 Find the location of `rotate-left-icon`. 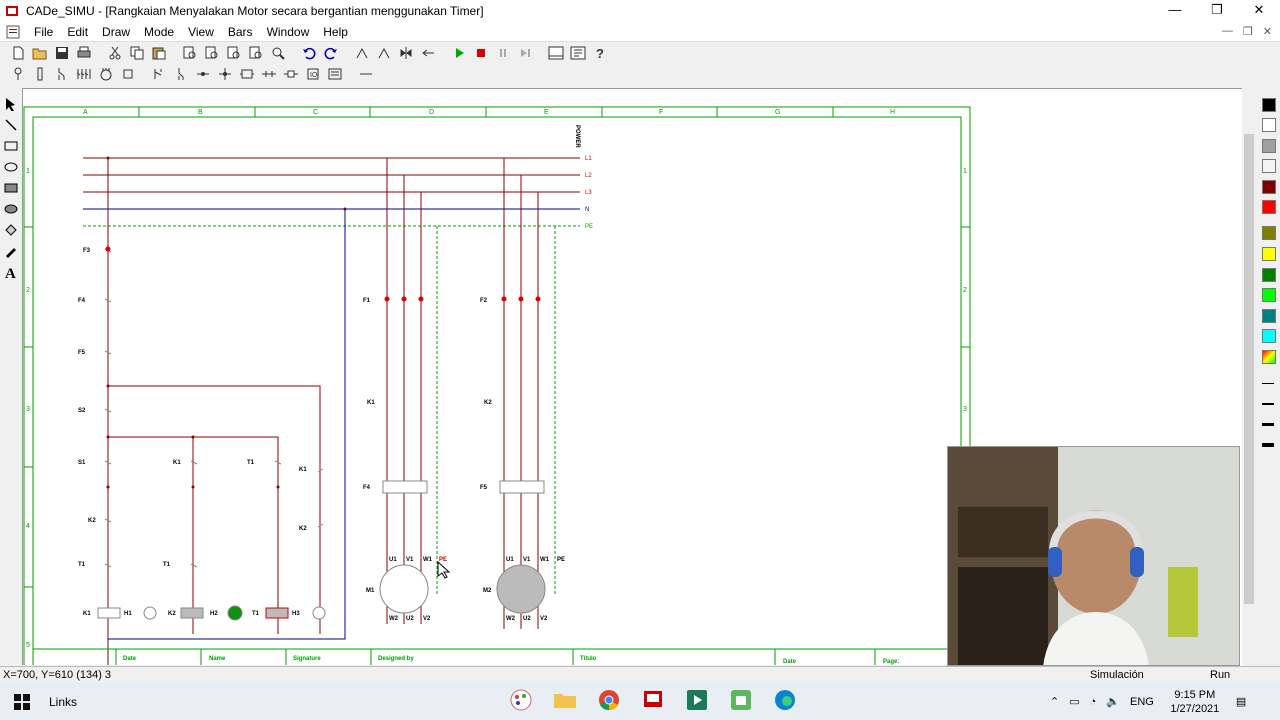

rotate-left-icon is located at coordinates (361, 52).